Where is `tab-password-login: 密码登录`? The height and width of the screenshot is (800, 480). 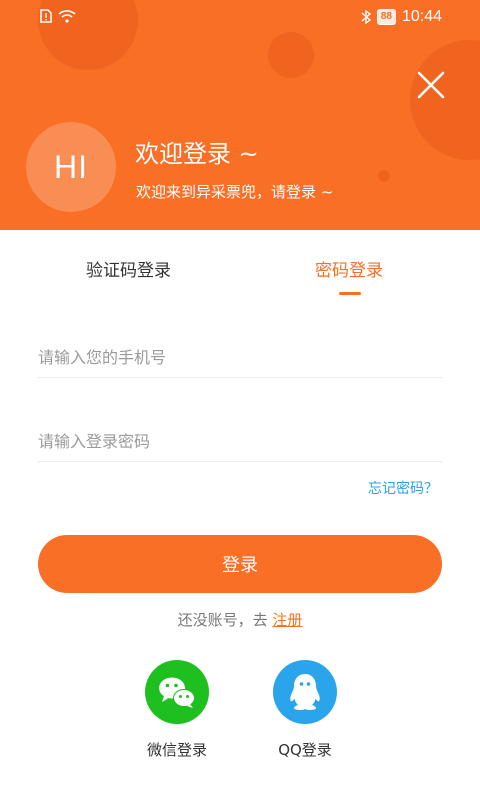 tab-password-login: 密码登录 is located at coordinates (349, 268).